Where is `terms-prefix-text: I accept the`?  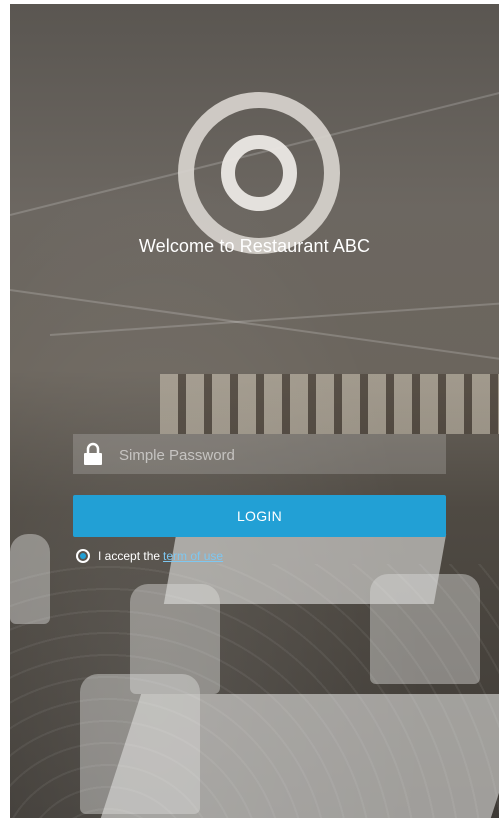
terms-prefix-text: I accept the is located at coordinates (129, 556).